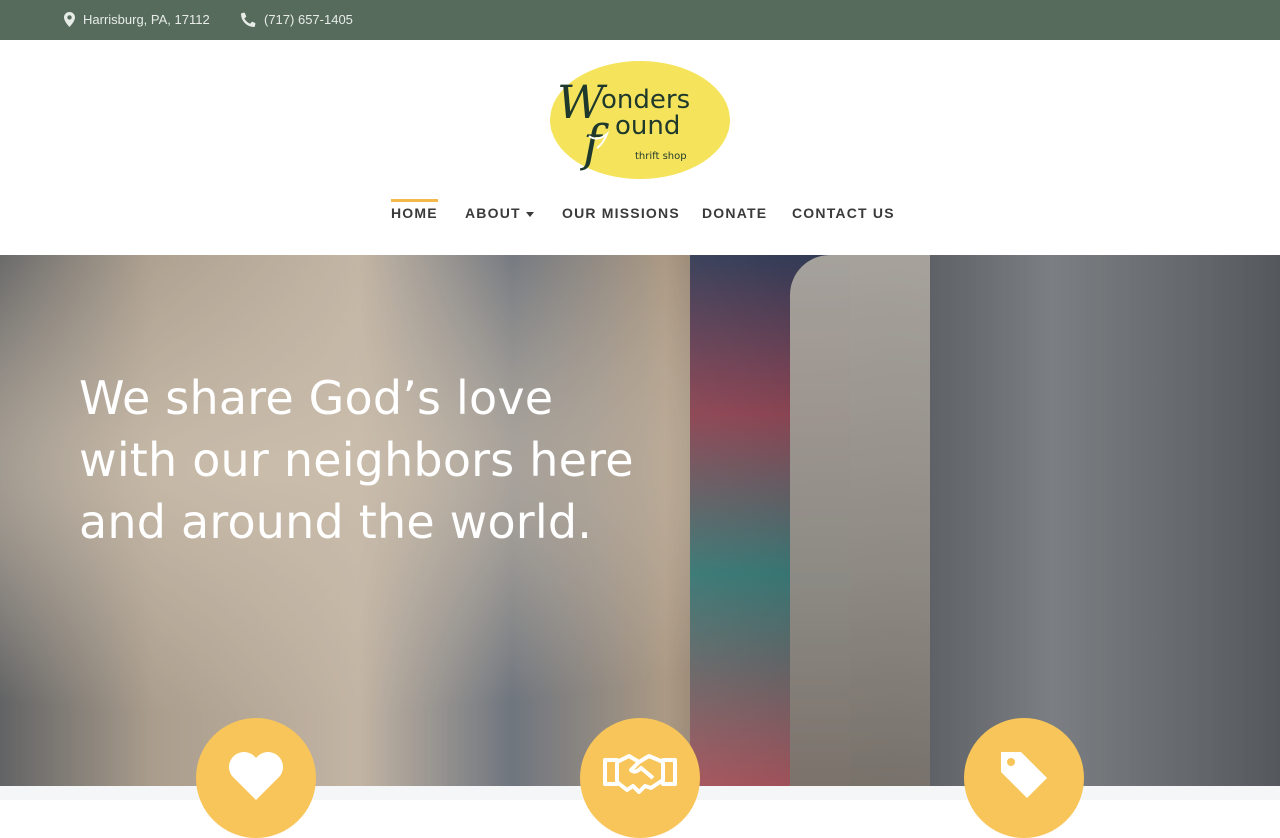 Image resolution: width=1280 pixels, height=838 pixels. Describe the element at coordinates (843, 213) in the screenshot. I see `nav-contact-us: CONTACT US` at that location.